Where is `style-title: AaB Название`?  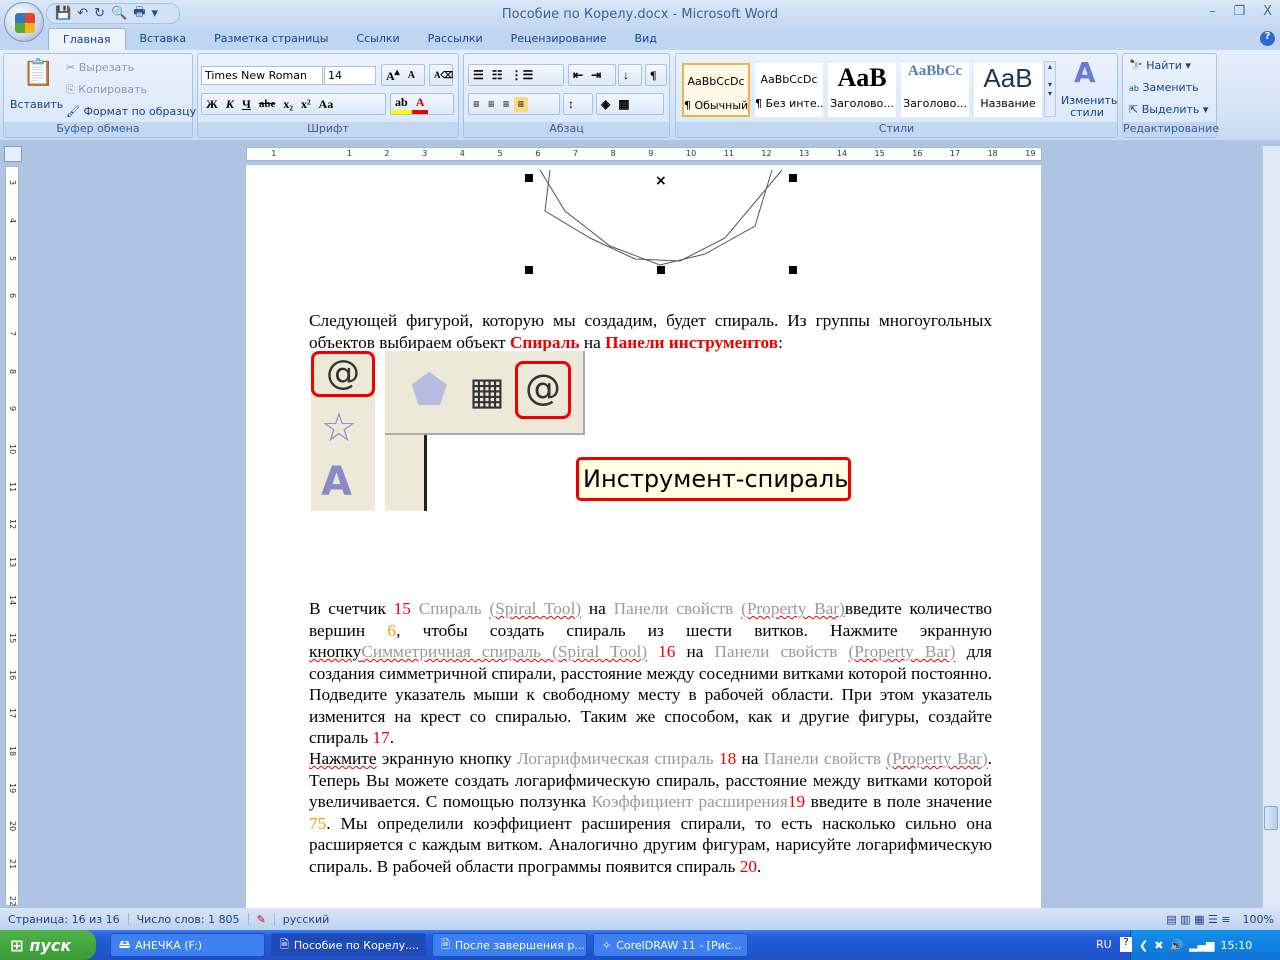
style-title: AaB Название is located at coordinates (1008, 90).